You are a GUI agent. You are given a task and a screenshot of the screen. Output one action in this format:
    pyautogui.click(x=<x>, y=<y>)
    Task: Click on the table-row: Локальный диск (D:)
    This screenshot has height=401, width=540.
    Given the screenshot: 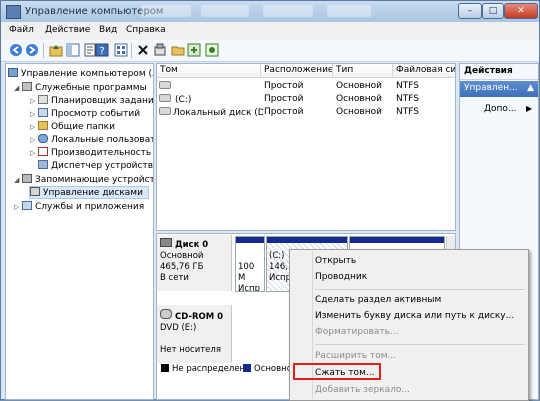 What is the action you would take?
    pyautogui.click(x=211, y=112)
    